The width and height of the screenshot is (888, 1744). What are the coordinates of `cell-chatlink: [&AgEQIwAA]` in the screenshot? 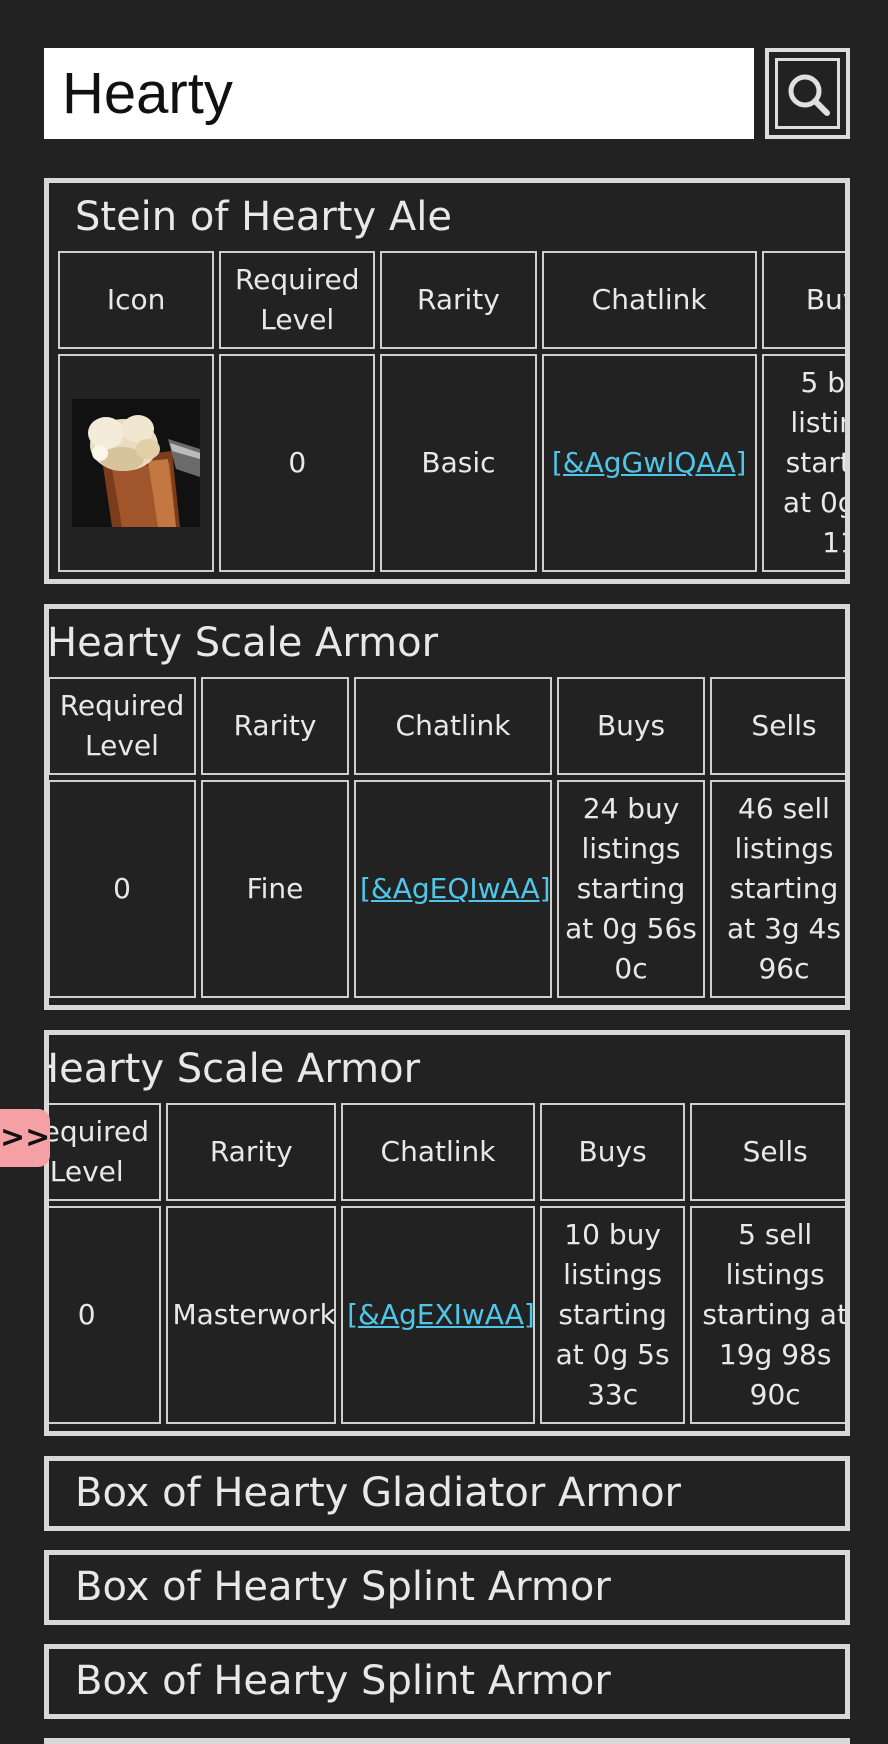 It's located at (453, 889).